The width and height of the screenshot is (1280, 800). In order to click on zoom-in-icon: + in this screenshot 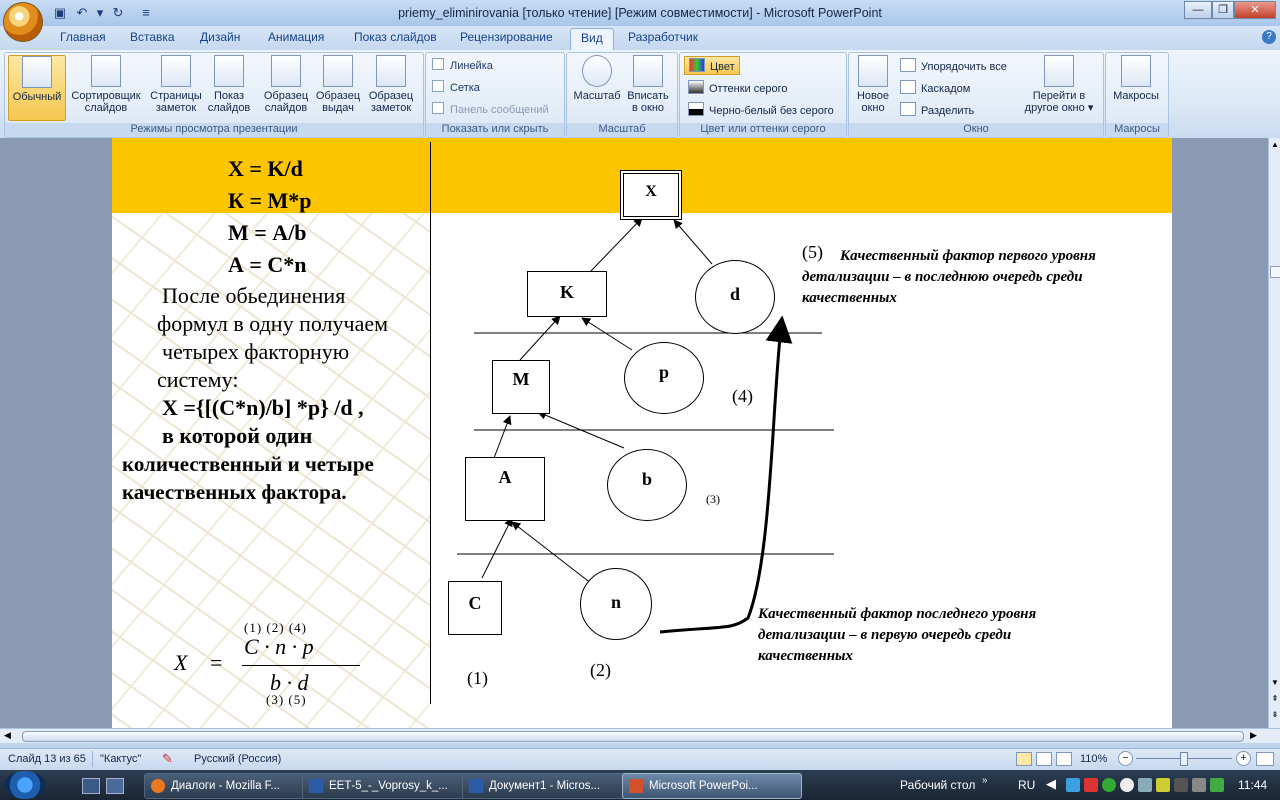, I will do `click(1243, 758)`.